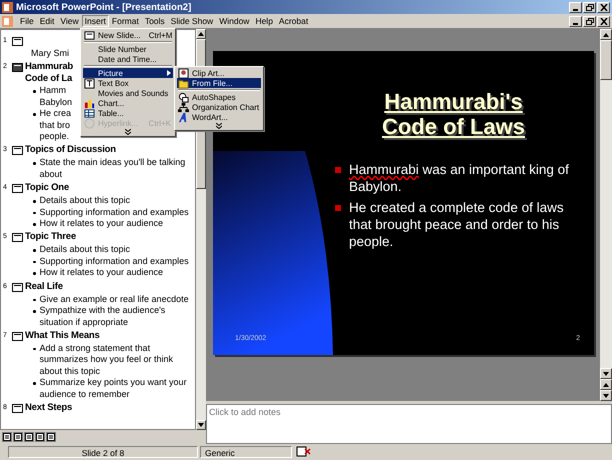  What do you see at coordinates (104, 7) in the screenshot?
I see `window-title: Microsoft PowerPoint - [Presentation2]` at bounding box center [104, 7].